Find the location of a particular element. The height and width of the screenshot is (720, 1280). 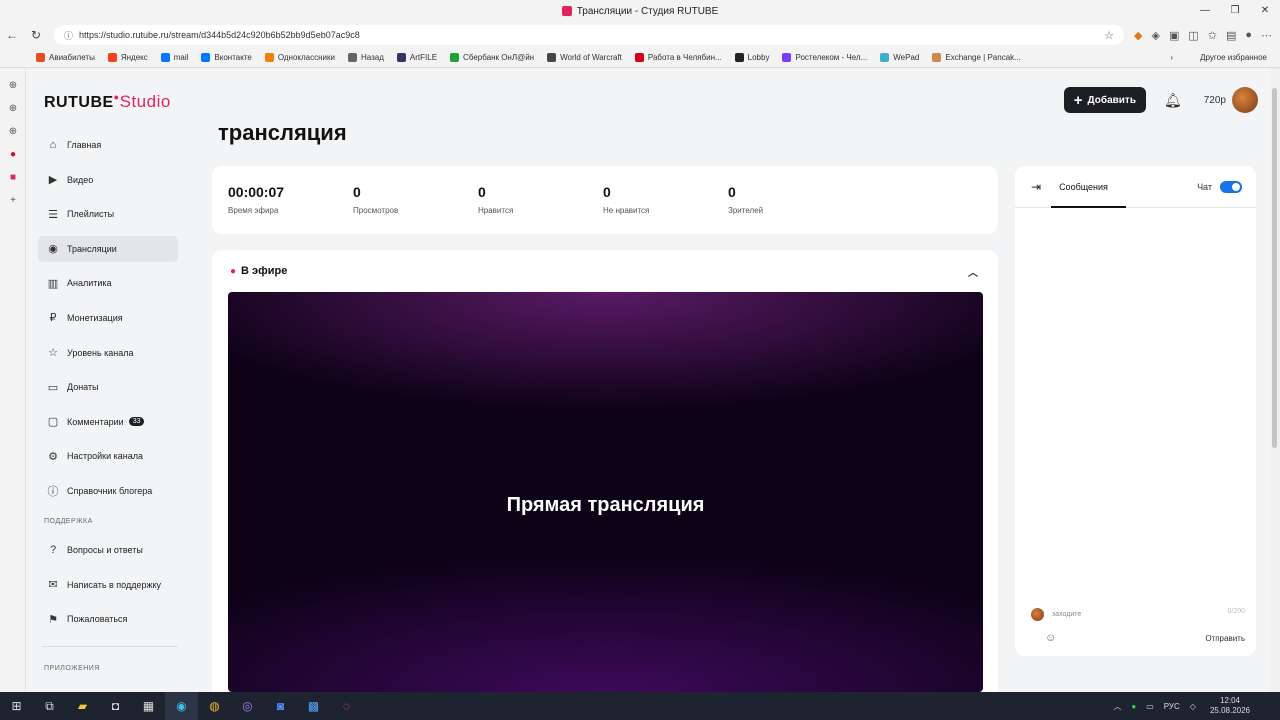

recorder-icon: ◌ is located at coordinates (346, 706).